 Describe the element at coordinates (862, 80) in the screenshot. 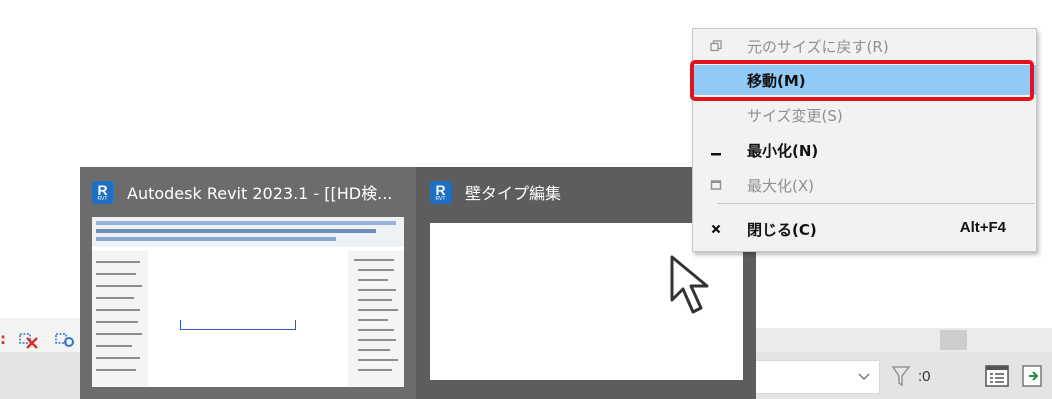

I see `annotation-highlight-frame` at that location.